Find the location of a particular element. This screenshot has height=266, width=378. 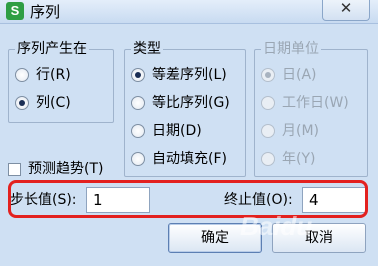

wps-app-icon: S is located at coordinates (15, 11).